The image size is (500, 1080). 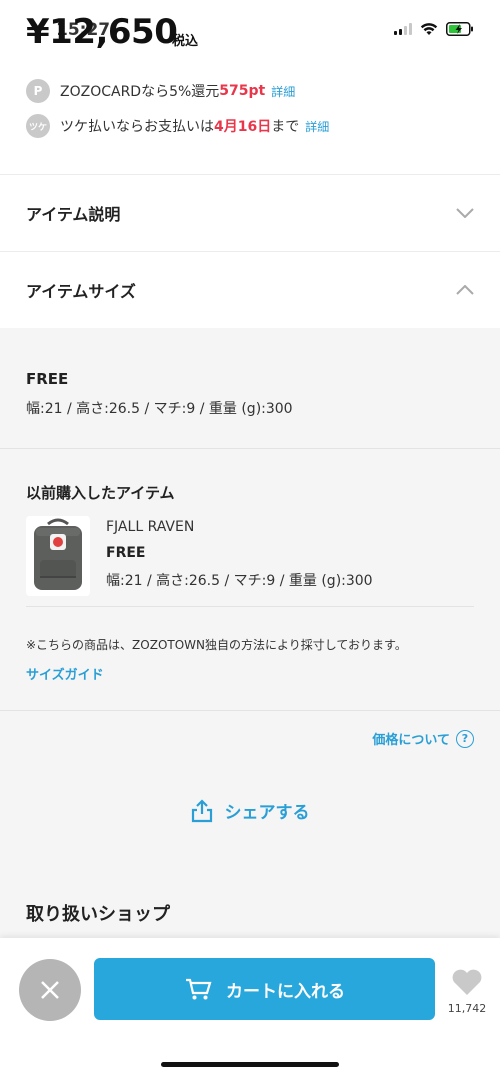 I want to click on close-icon, so click(x=50, y=990).